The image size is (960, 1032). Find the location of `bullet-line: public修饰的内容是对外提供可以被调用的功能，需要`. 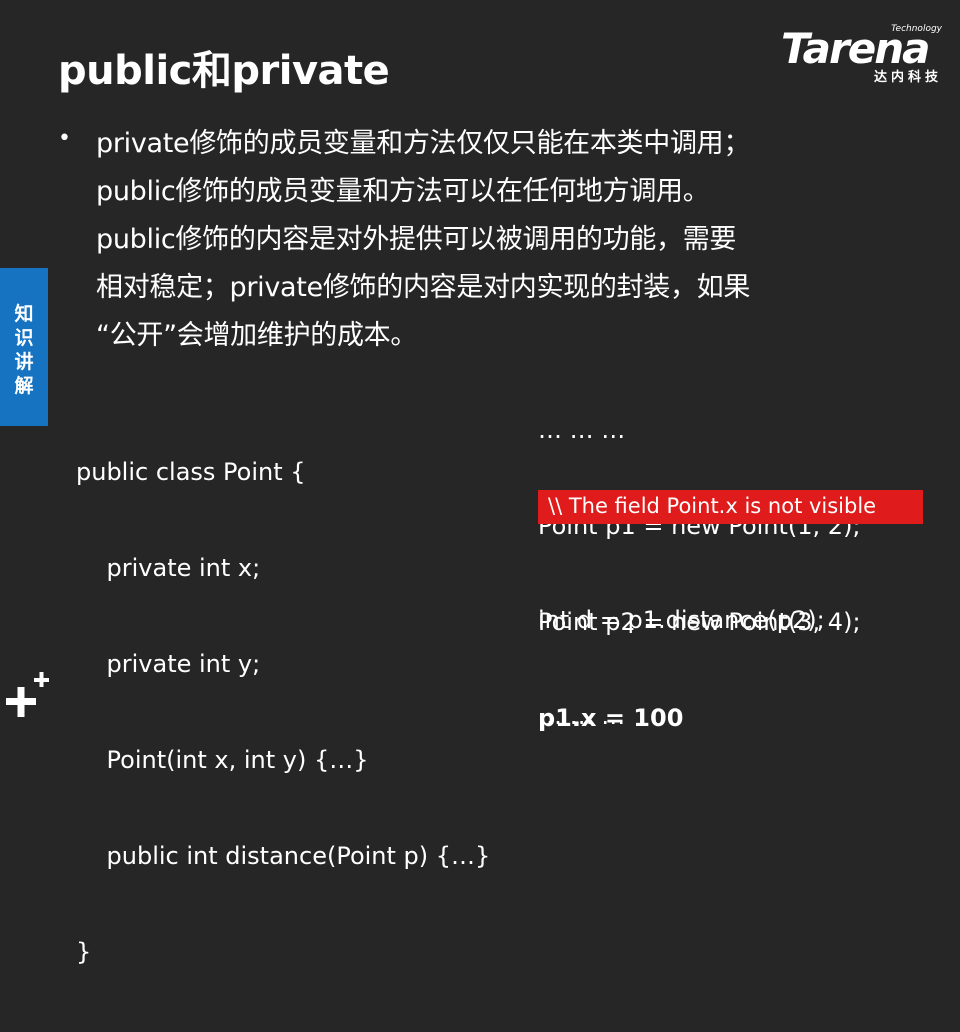

bullet-line: public修饰的内容是对外提供可以被调用的功能，需要 is located at coordinates (416, 239).